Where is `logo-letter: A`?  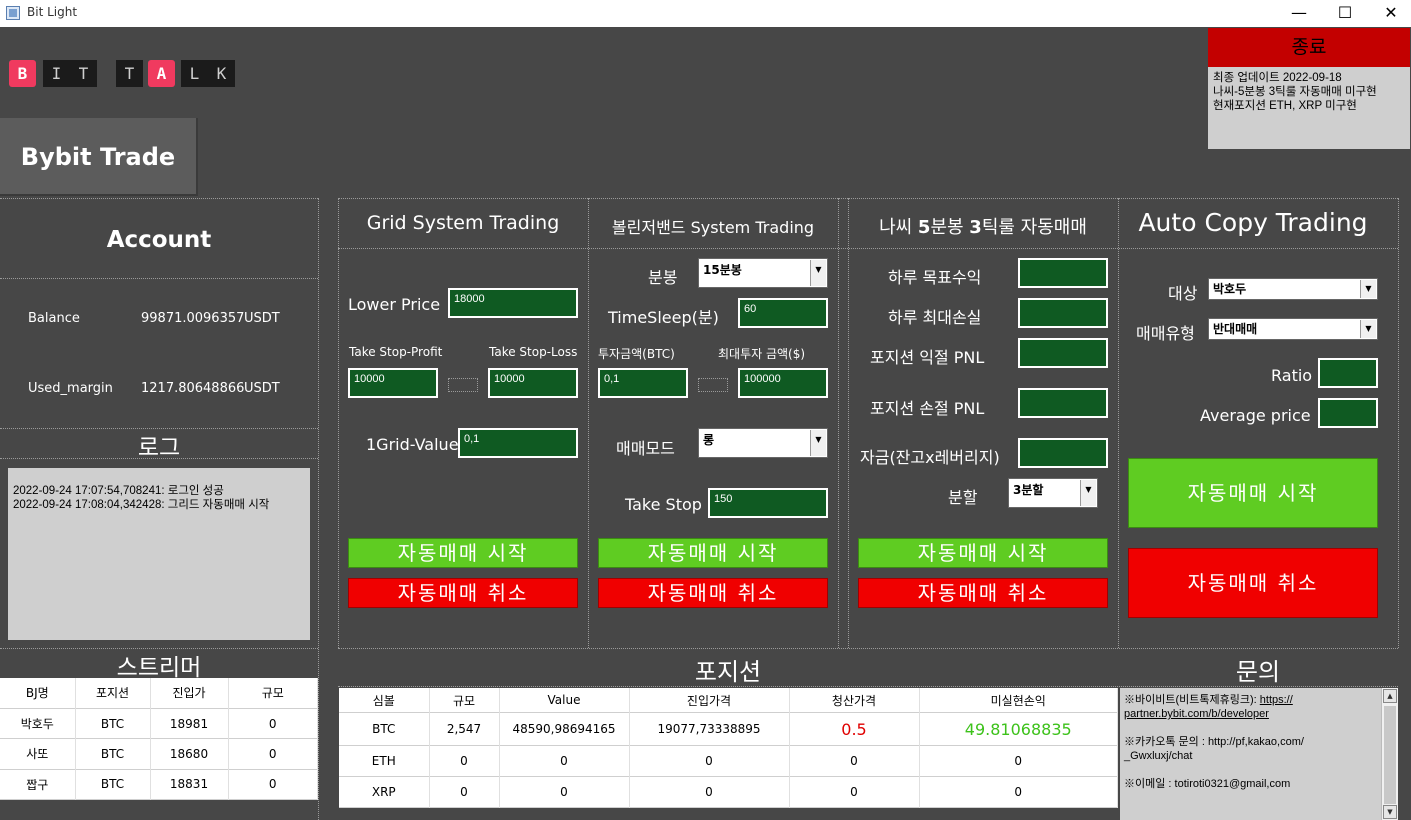 logo-letter: A is located at coordinates (161, 73).